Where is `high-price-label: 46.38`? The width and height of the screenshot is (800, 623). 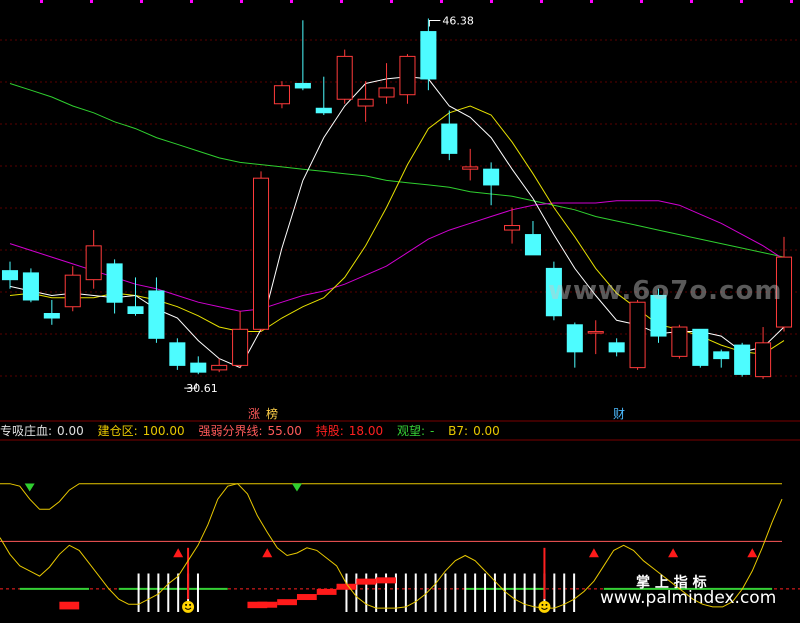 high-price-label: 46.38 is located at coordinates (458, 20).